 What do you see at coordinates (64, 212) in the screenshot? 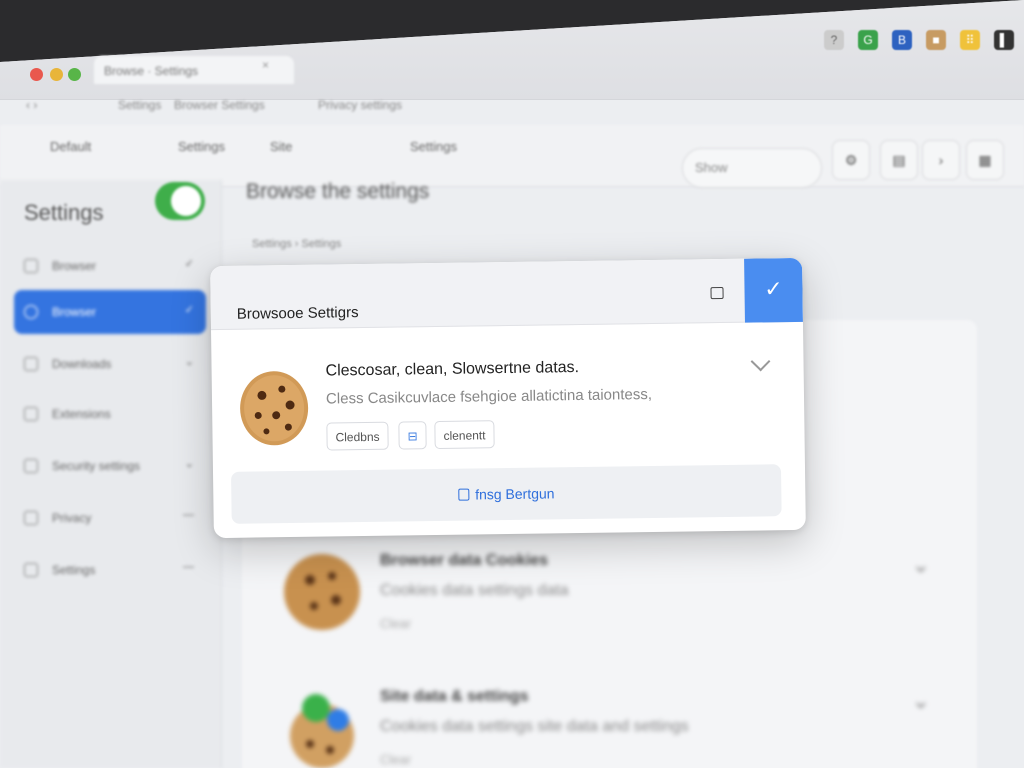
I see `sidebar-title: Settings` at bounding box center [64, 212].